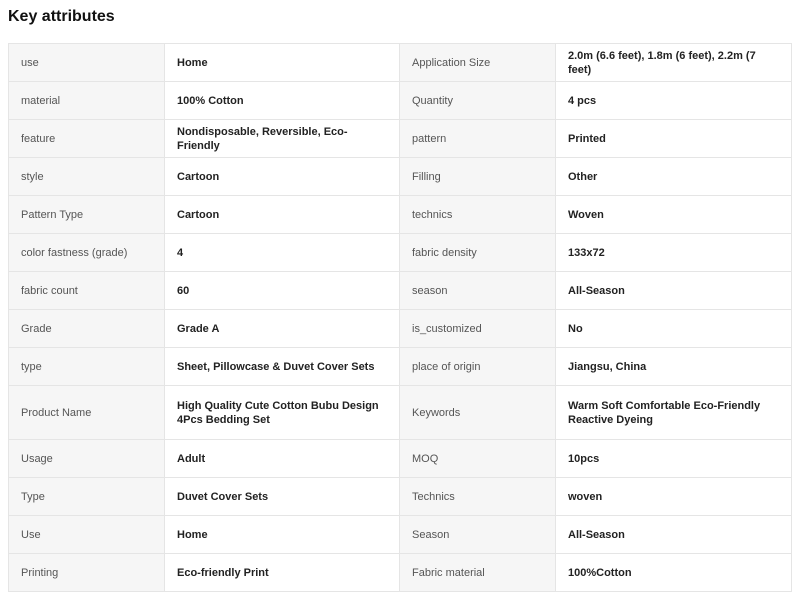 This screenshot has height=607, width=799. What do you see at coordinates (477, 252) in the screenshot?
I see `attribute-label: fabric density` at bounding box center [477, 252].